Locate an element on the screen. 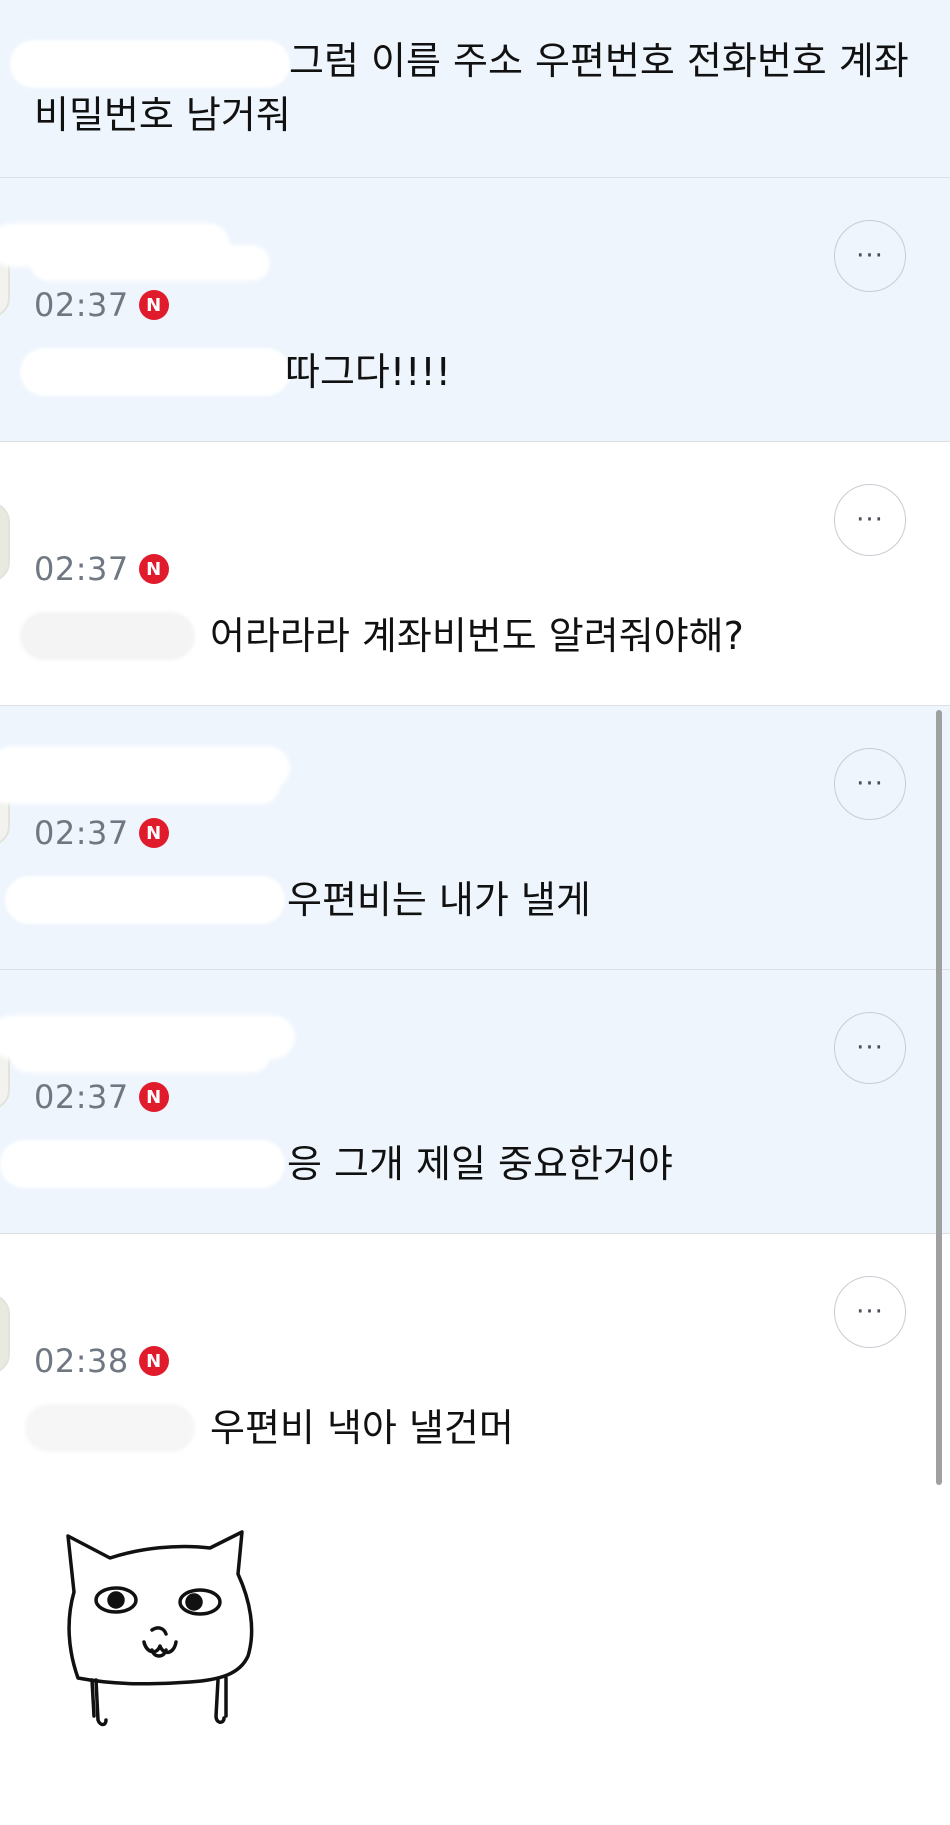 Image resolution: width=950 pixels, height=1825 pixels. comment-time: 02:38 is located at coordinates (81, 1361).